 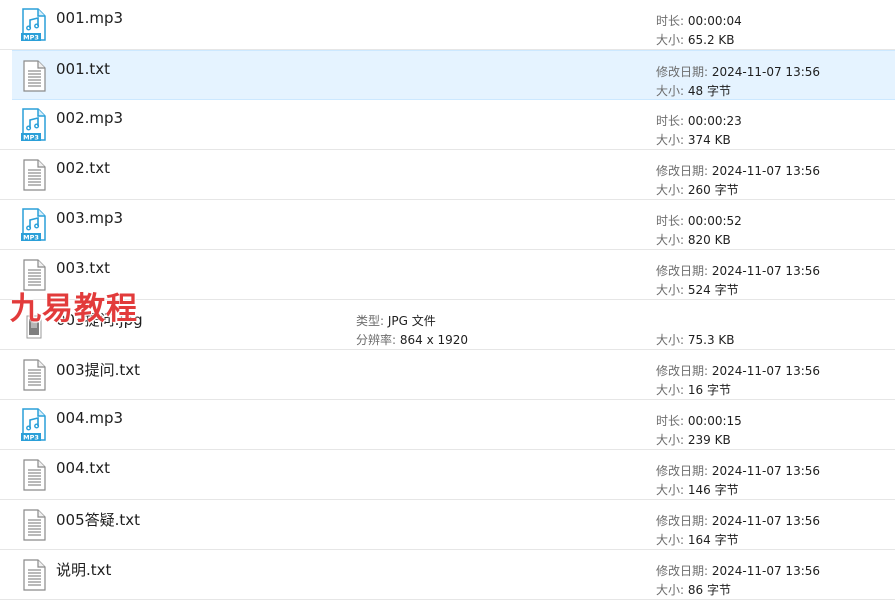 I want to click on file-name: 002.mp3, so click(x=89, y=118).